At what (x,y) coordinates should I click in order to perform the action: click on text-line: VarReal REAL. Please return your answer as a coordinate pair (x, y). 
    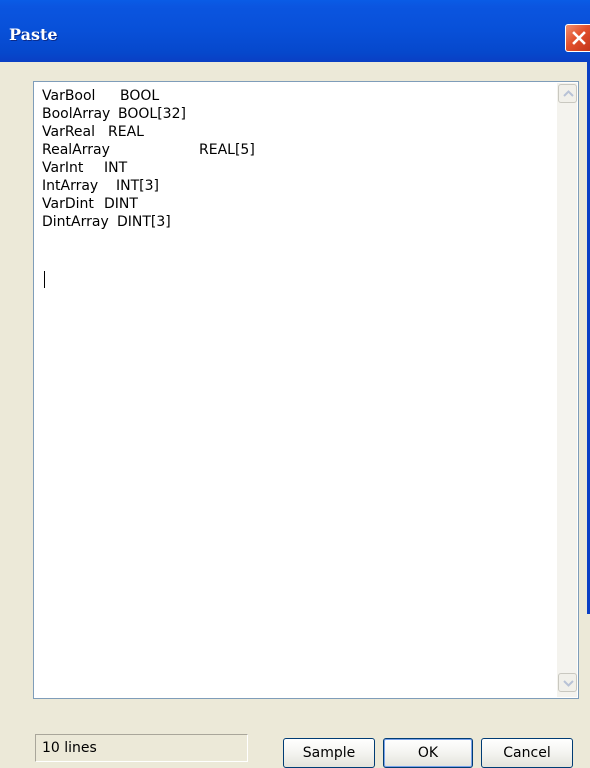
    Looking at the image, I should click on (93, 133).